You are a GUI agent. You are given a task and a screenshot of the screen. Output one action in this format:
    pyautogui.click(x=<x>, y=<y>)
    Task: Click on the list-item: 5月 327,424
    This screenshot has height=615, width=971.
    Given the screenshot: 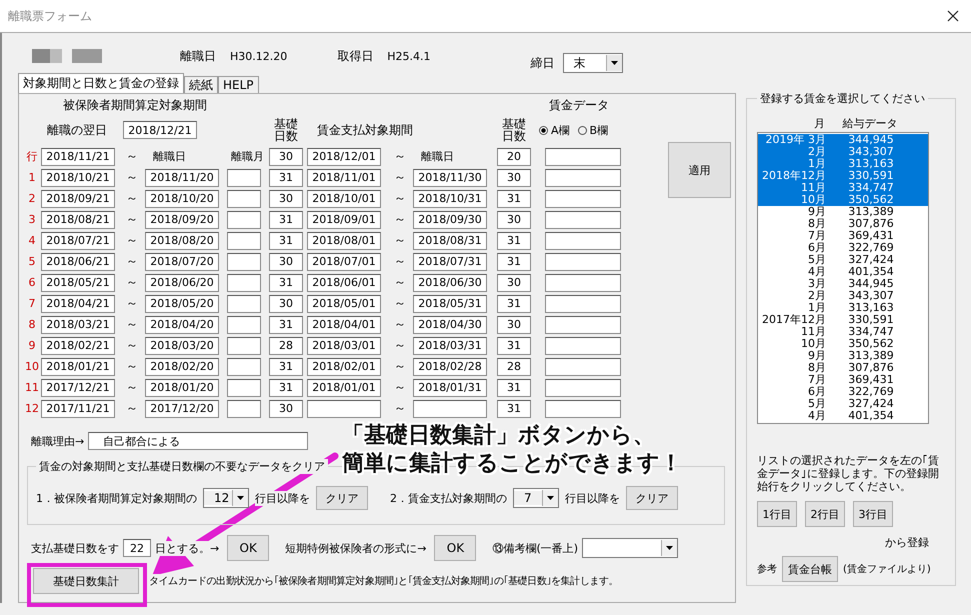 What is the action you would take?
    pyautogui.click(x=843, y=404)
    